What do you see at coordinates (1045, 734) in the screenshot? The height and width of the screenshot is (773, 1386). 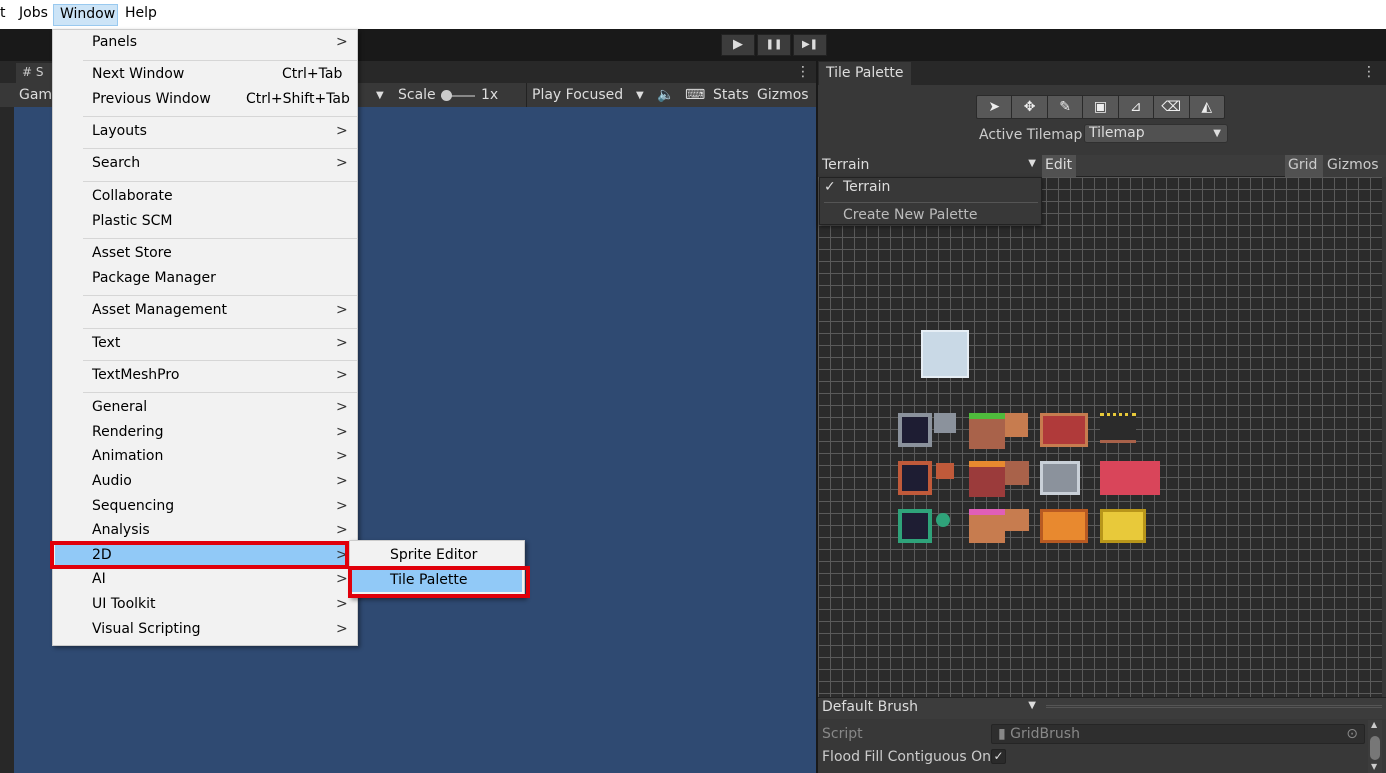 I see `script-value: GridBrush` at bounding box center [1045, 734].